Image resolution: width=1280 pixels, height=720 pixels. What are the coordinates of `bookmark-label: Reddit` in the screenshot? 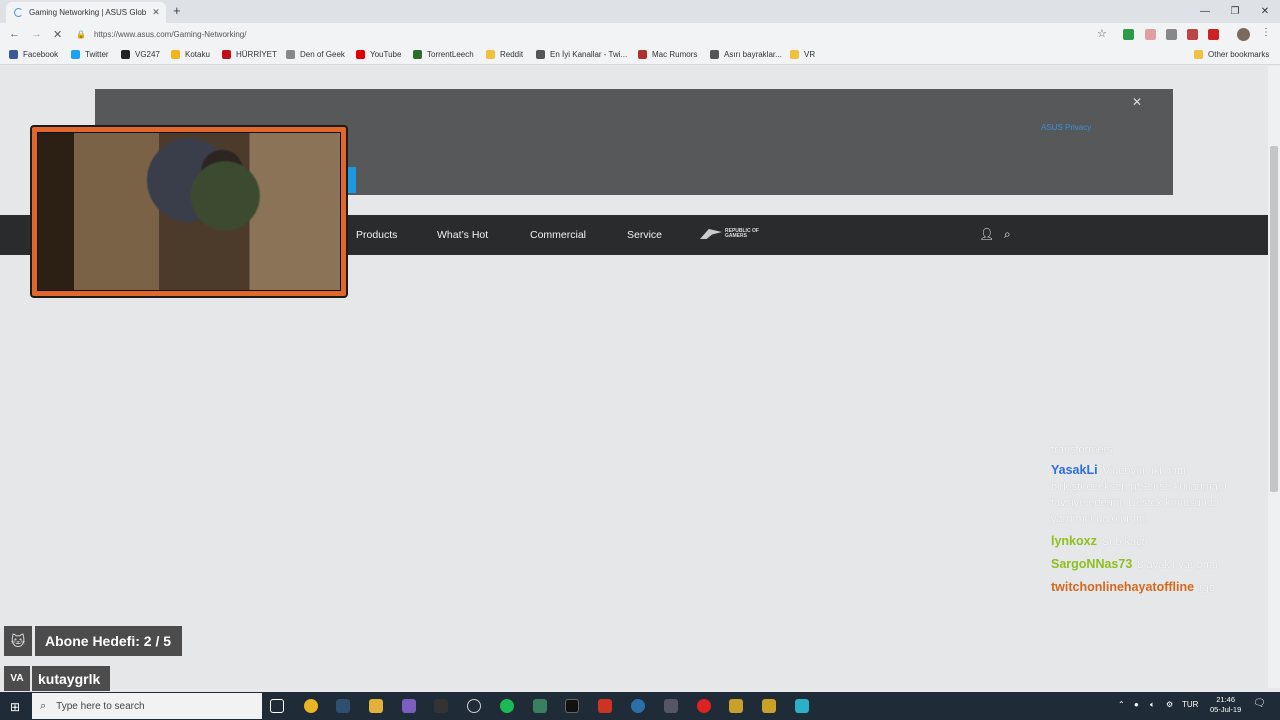 It's located at (512, 54).